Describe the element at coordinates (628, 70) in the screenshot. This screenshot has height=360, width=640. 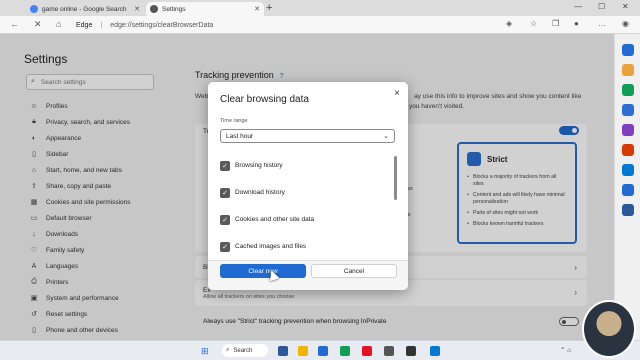
I see `shopping-icon` at that location.